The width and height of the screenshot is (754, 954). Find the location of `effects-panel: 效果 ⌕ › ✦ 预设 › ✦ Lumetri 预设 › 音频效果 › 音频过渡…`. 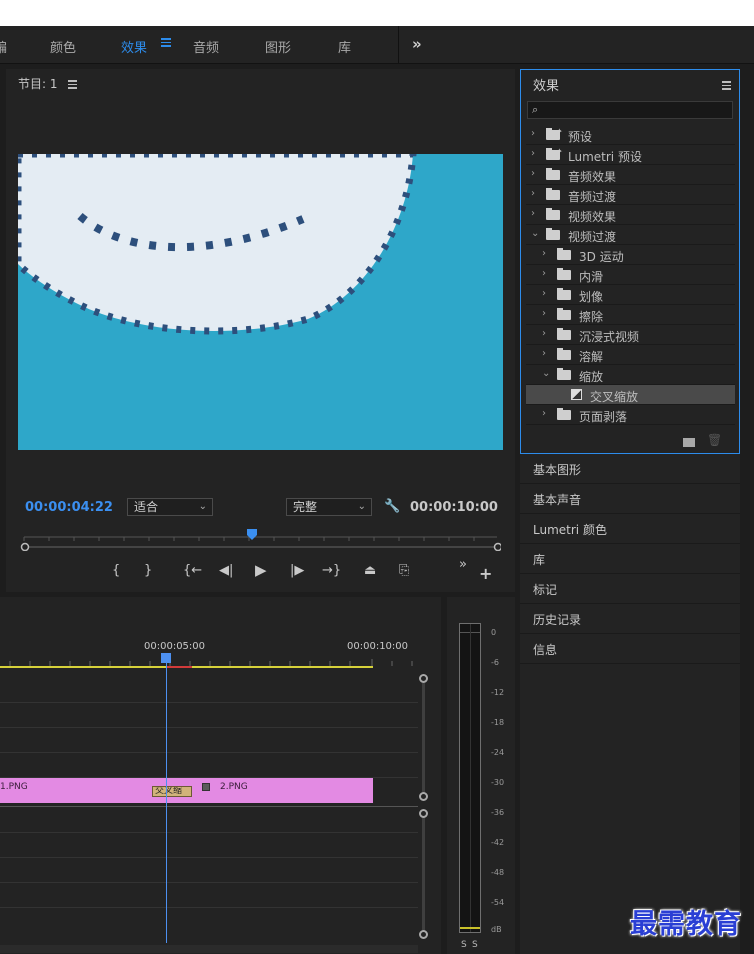

effects-panel: 效果 ⌕ › ✦ 预设 › ✦ Lumetri 预设 › 音频效果 › 音频过渡… is located at coordinates (630, 261).